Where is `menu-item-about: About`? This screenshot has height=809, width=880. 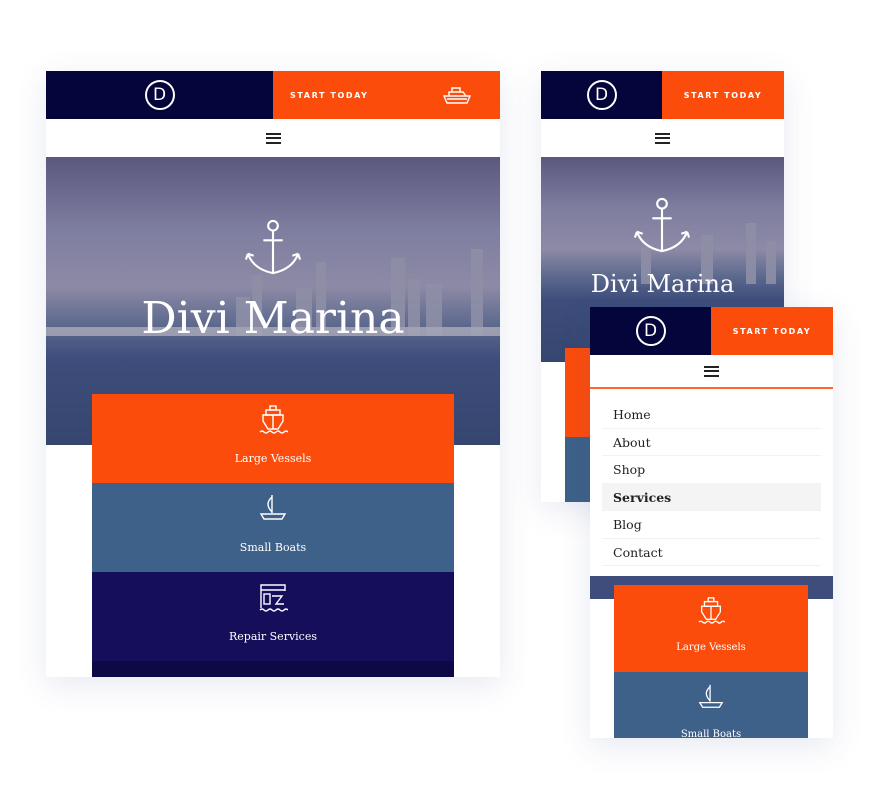 menu-item-about: About is located at coordinates (711, 442).